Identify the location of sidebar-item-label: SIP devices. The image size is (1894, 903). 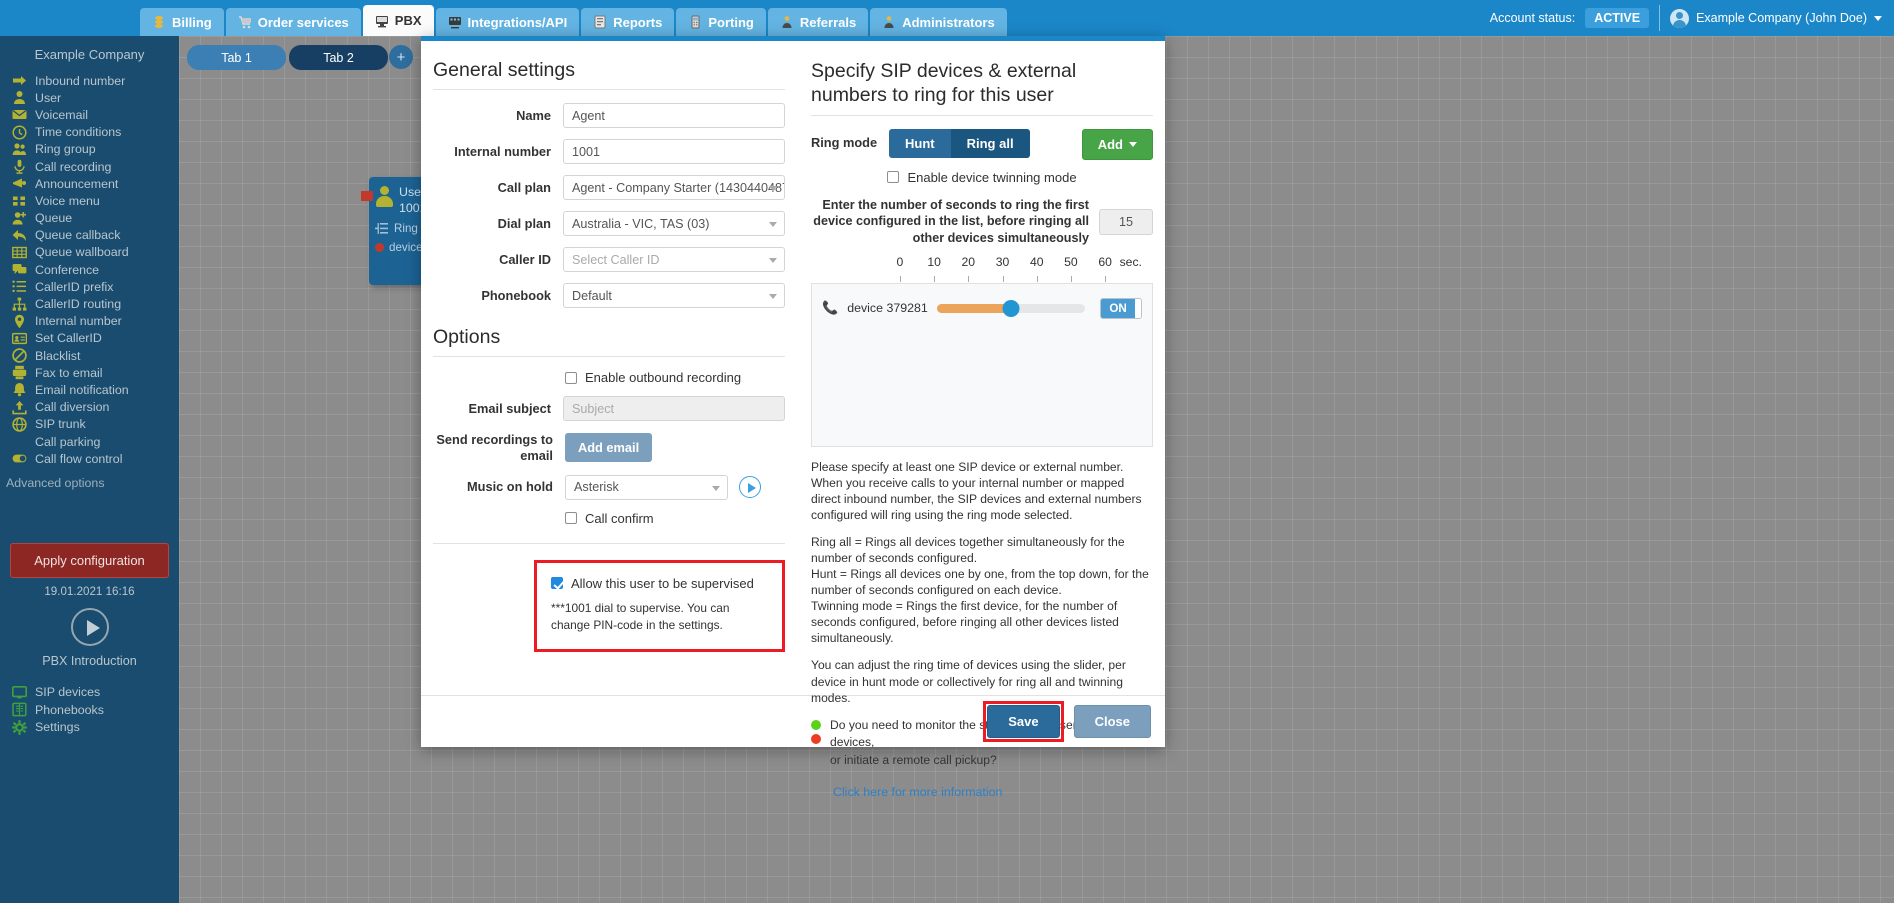
(68, 692).